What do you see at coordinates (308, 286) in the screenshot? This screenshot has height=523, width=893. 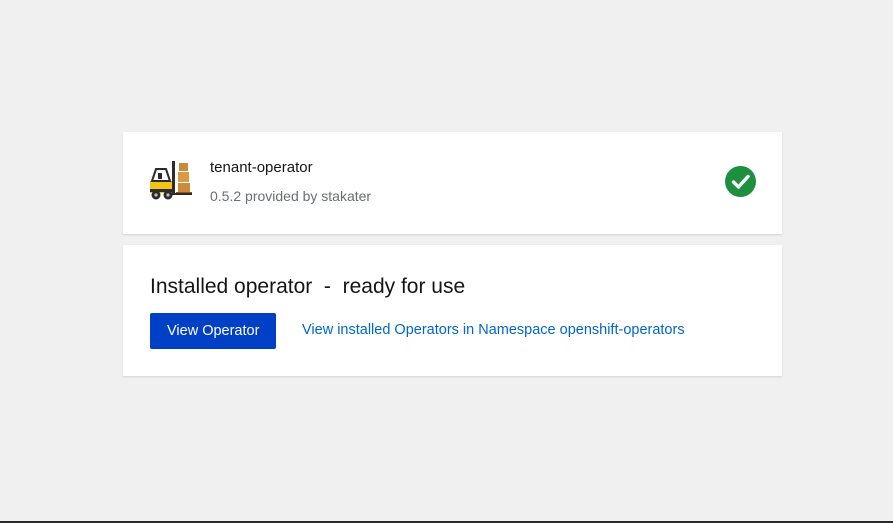 I see `install-status-title: Installed operator - ready for use` at bounding box center [308, 286].